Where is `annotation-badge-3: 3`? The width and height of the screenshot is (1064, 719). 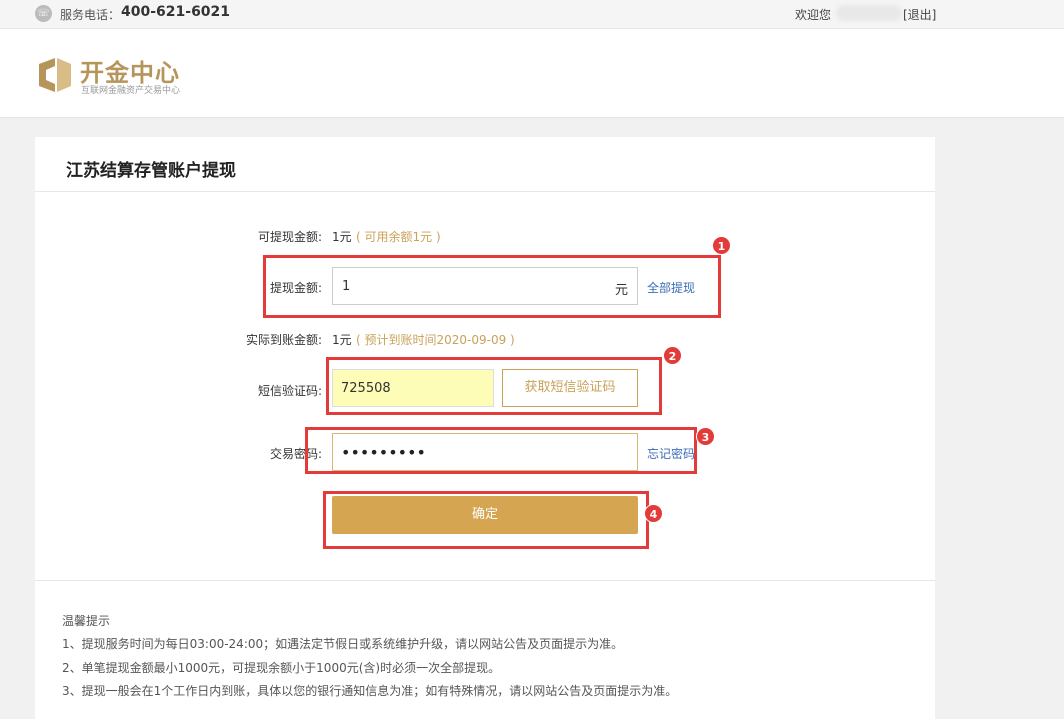 annotation-badge-3: 3 is located at coordinates (705, 436).